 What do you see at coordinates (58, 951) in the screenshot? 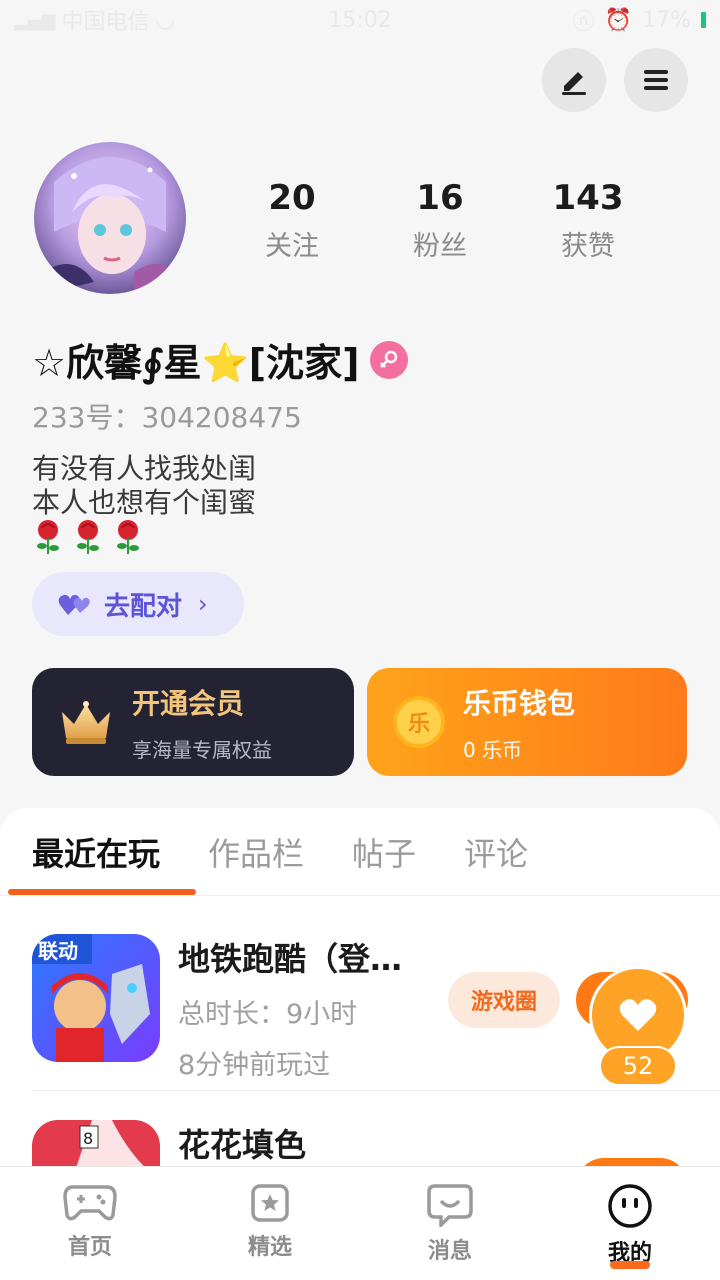
I see `game-icon-badge: 联动` at bounding box center [58, 951].